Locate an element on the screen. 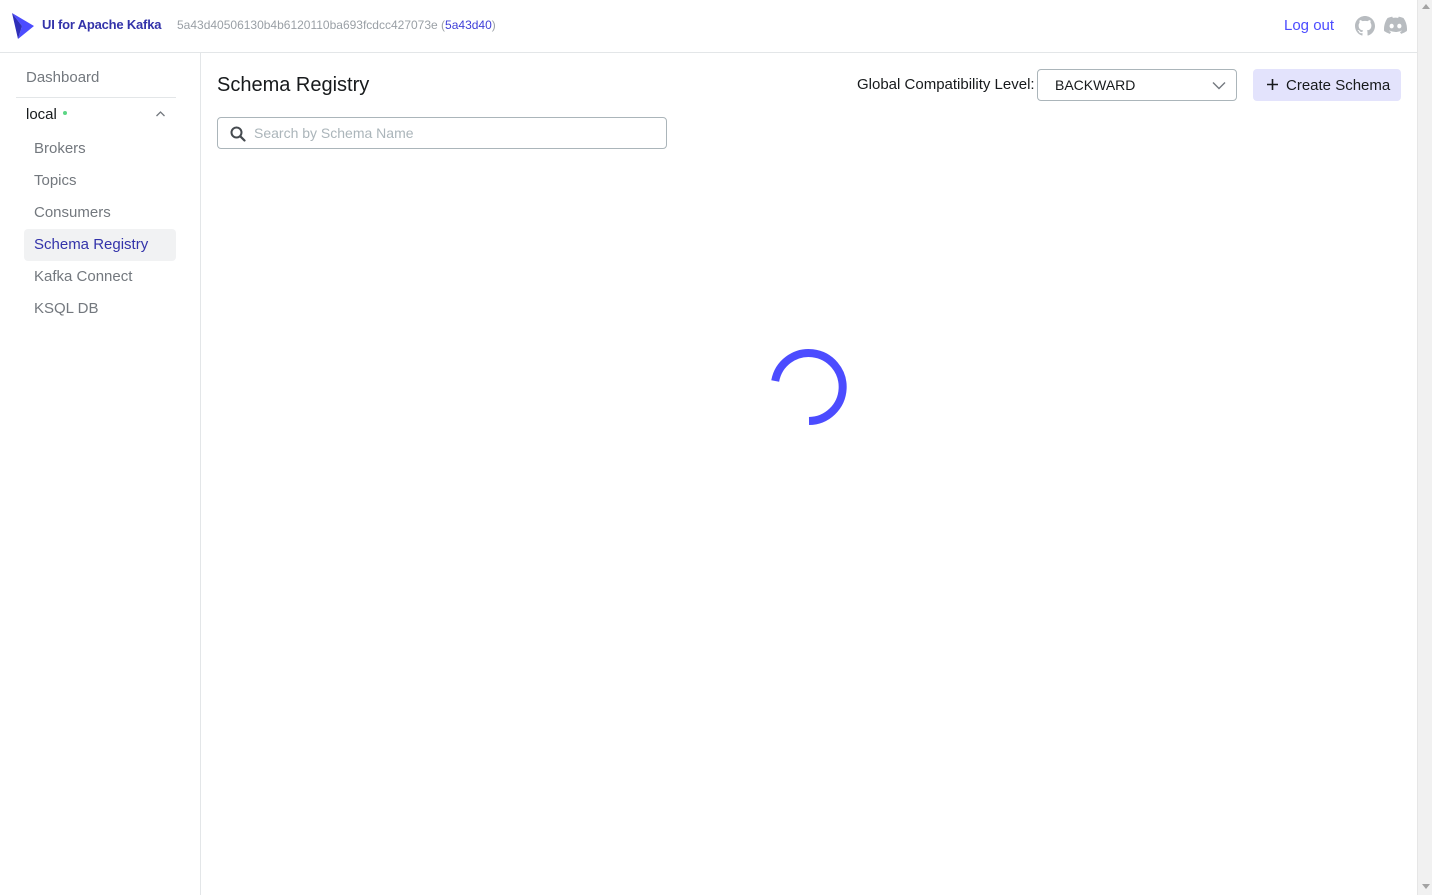 The width and height of the screenshot is (1432, 895). cluster-name: local is located at coordinates (41, 114).